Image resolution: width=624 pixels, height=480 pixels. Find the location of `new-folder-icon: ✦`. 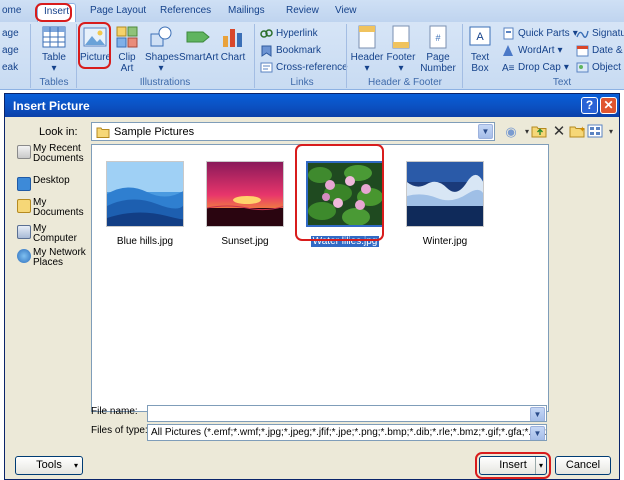

new-folder-icon: ✦ is located at coordinates (577, 132).